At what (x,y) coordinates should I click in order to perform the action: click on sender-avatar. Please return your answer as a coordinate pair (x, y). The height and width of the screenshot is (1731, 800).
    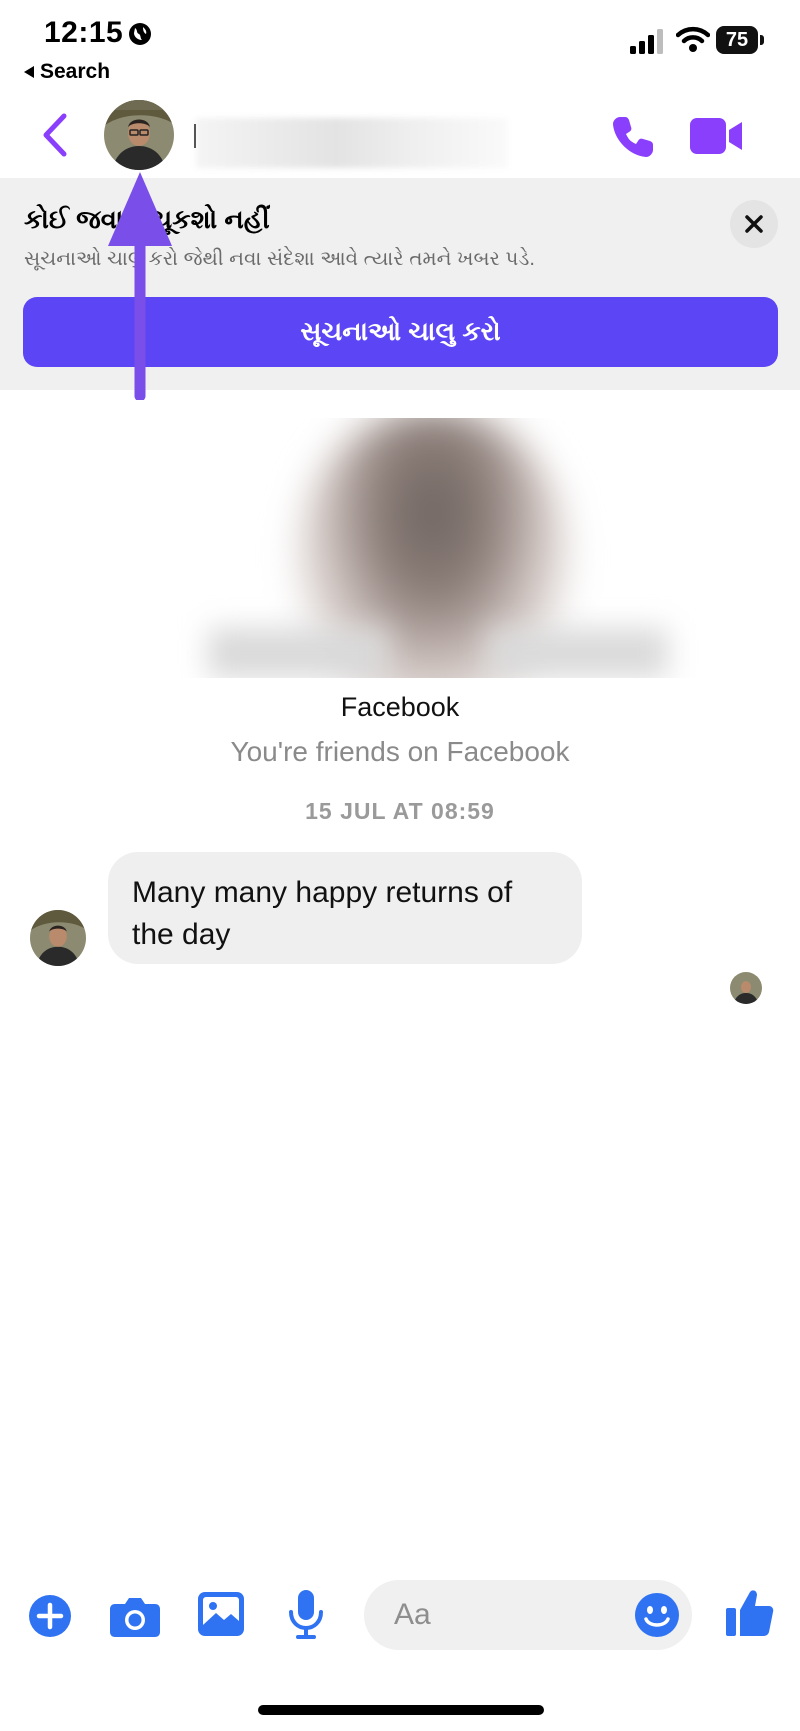
    Looking at the image, I should click on (58, 938).